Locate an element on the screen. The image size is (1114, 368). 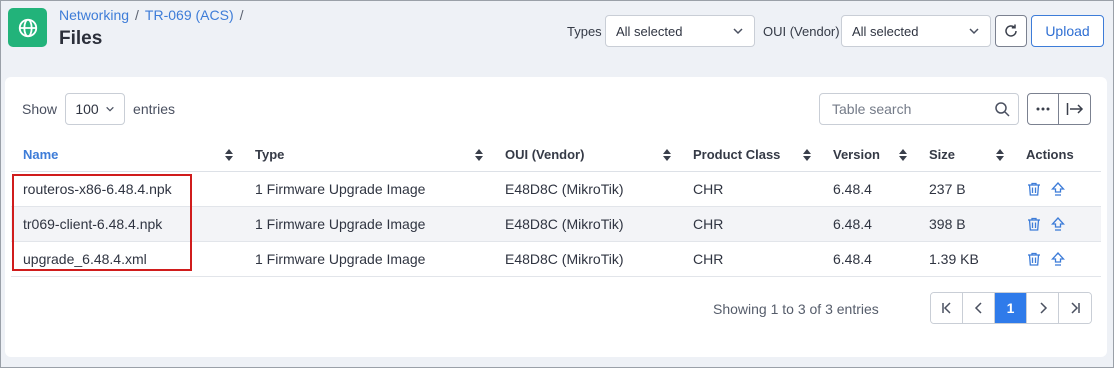
column-header-version: Version is located at coordinates (869, 155).